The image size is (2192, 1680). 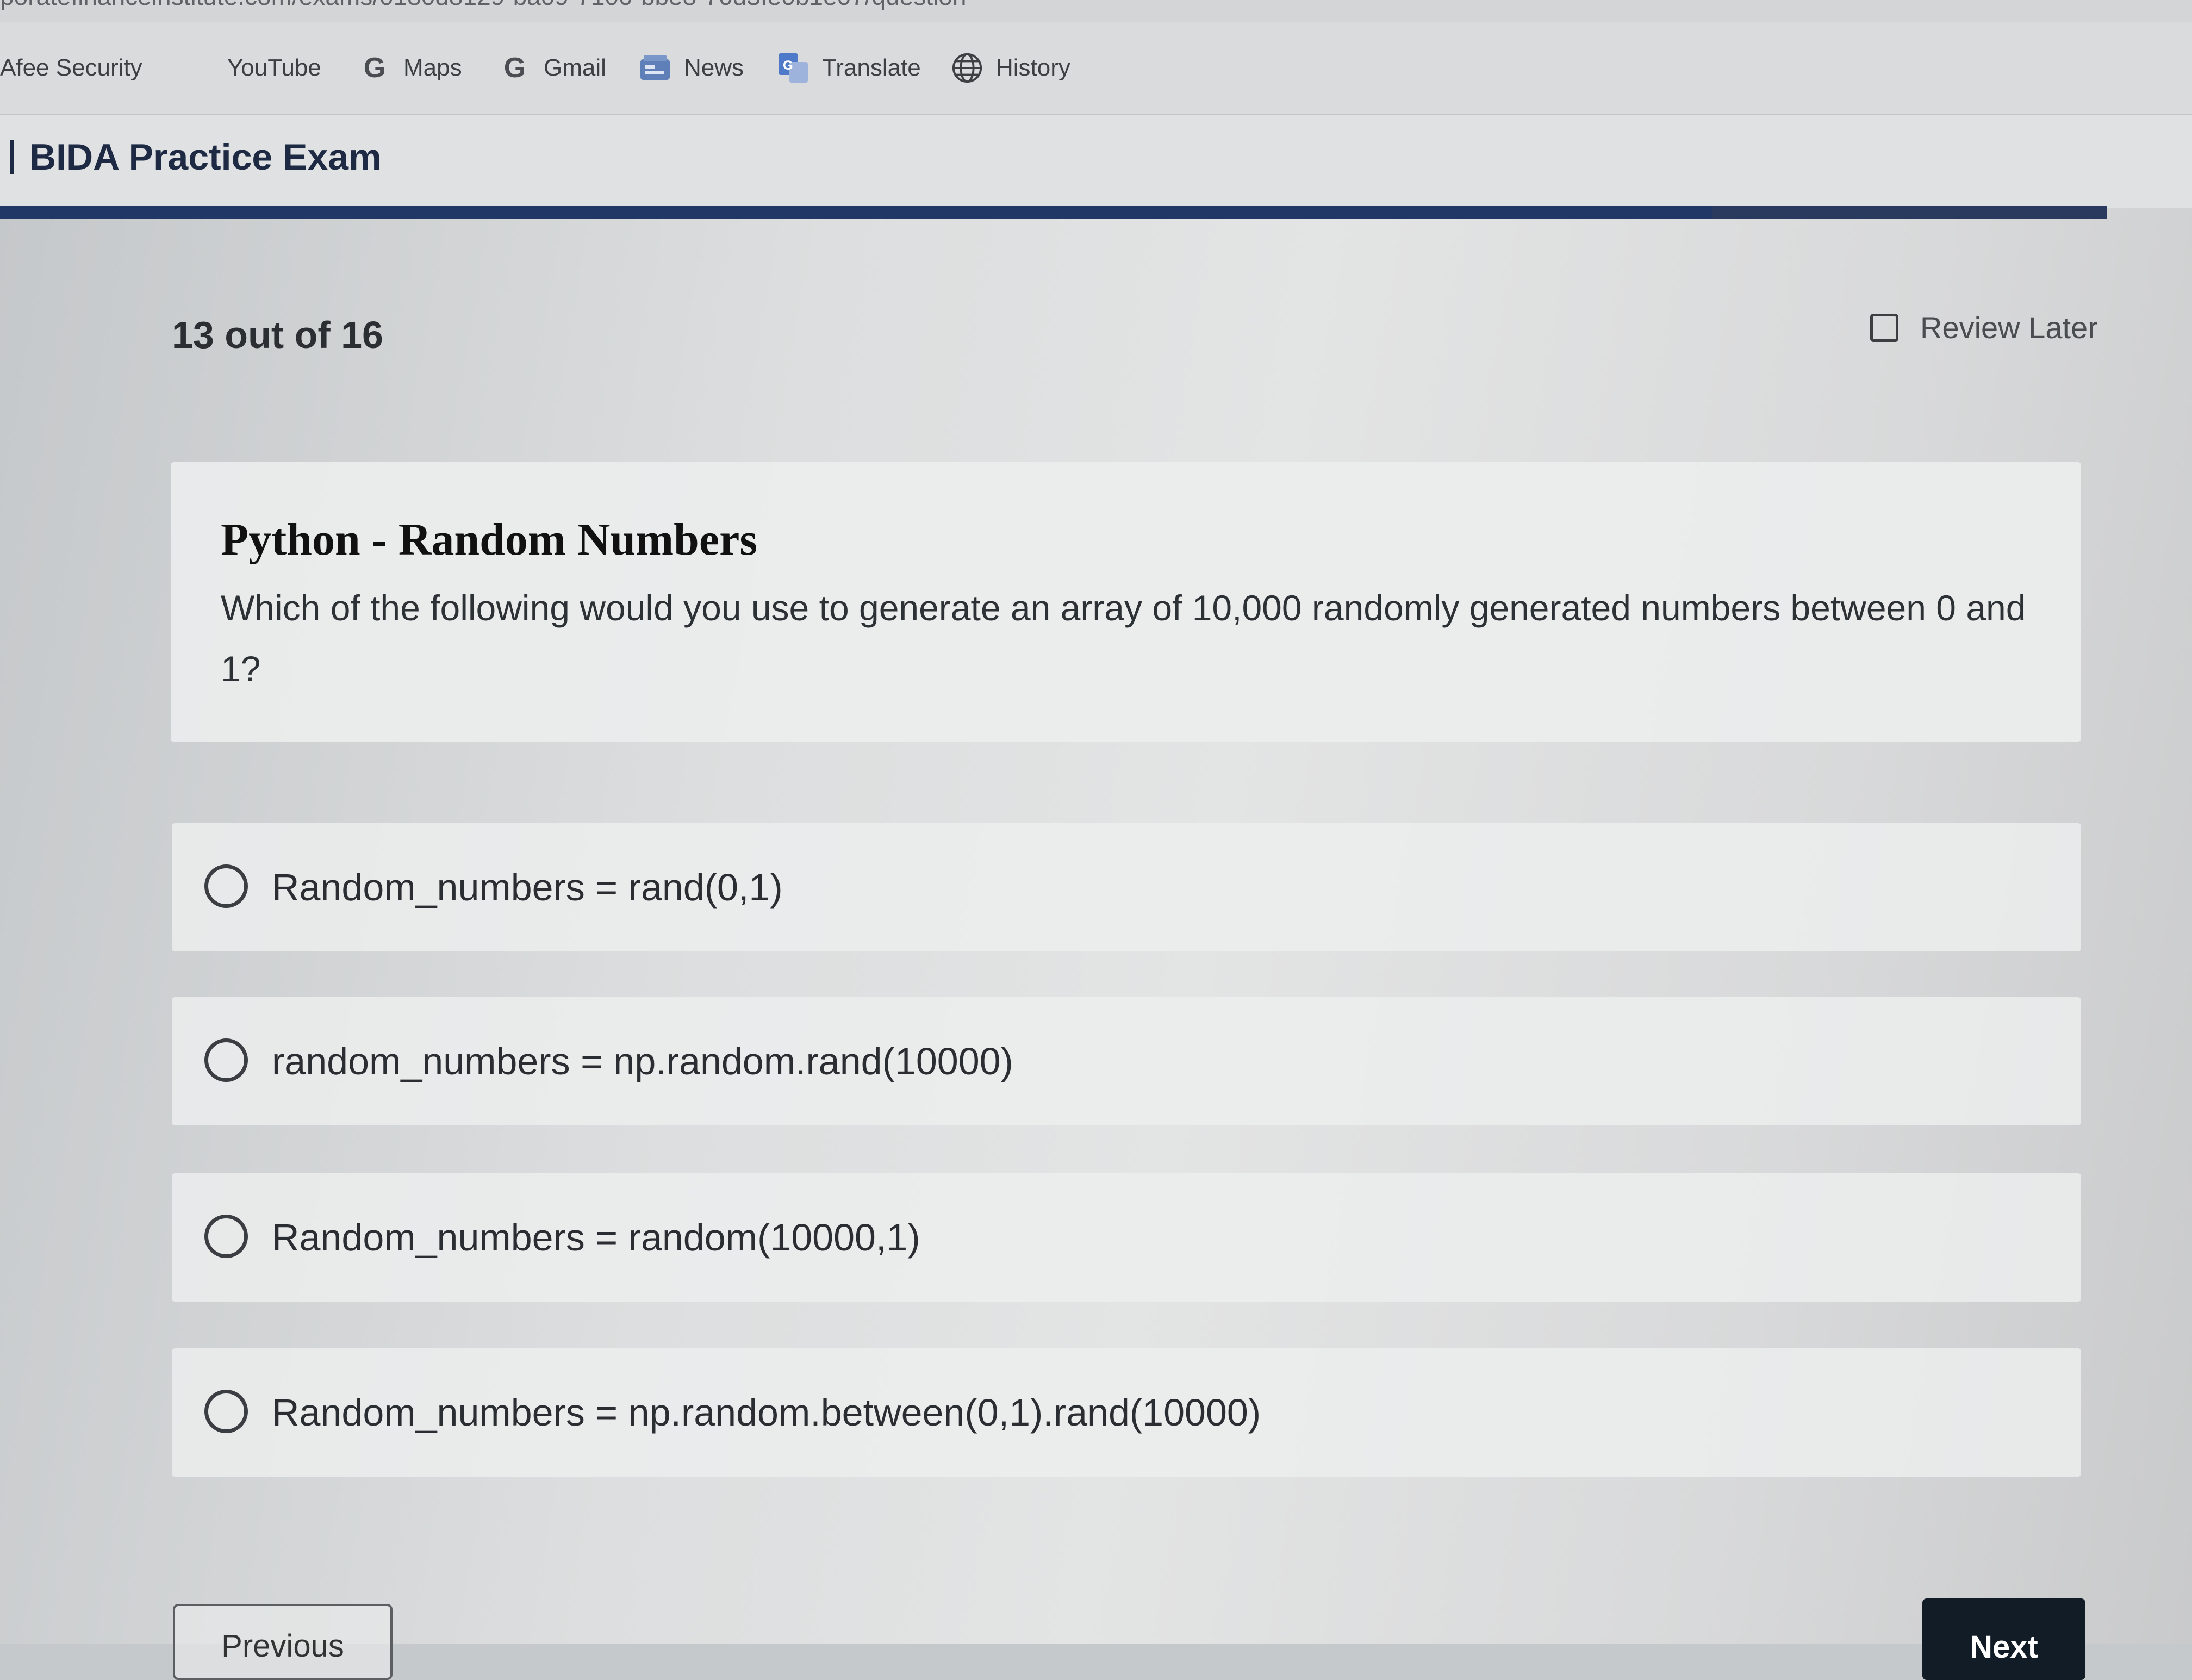 I want to click on answer-option-2: random_numbers = np.random.rand(10000), so click(x=1126, y=1061).